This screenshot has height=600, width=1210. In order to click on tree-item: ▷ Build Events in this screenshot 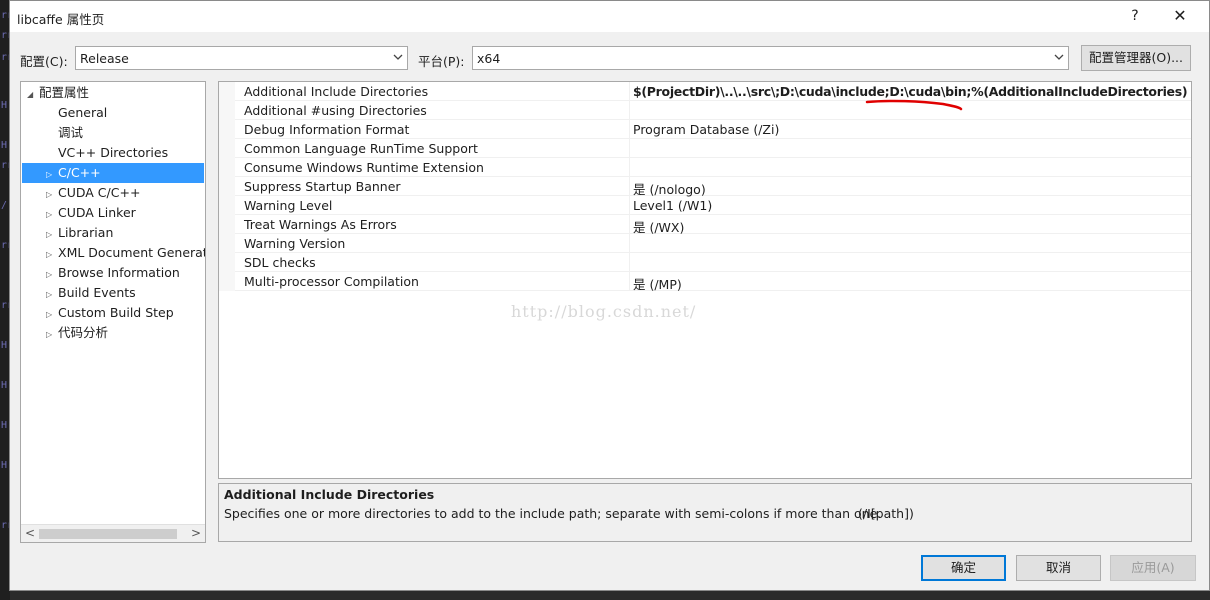, I will do `click(91, 293)`.